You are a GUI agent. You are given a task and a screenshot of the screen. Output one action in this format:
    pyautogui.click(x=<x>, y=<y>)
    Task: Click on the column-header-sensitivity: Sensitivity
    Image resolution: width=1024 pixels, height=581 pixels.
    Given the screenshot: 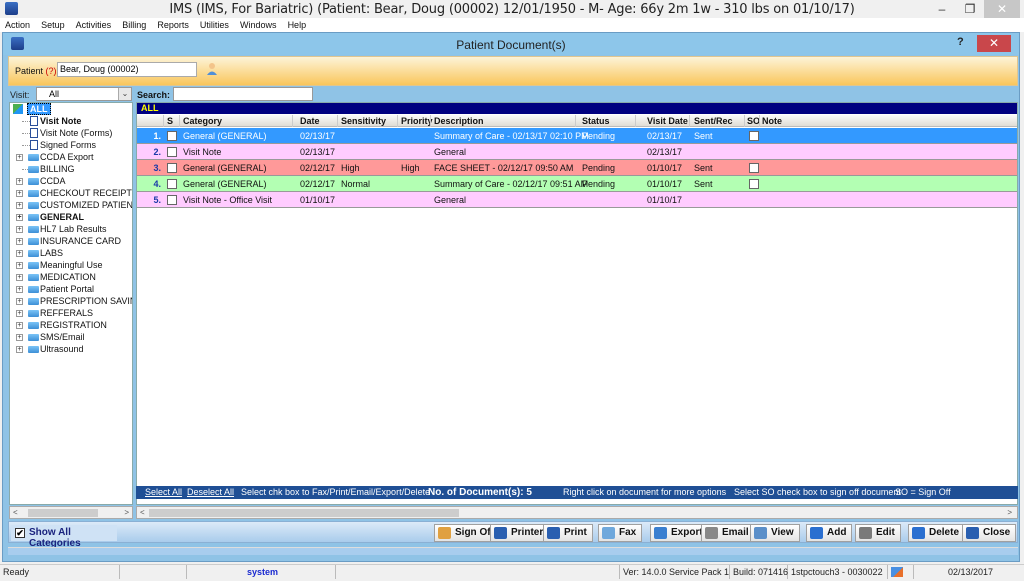 What is the action you would take?
    pyautogui.click(x=363, y=121)
    